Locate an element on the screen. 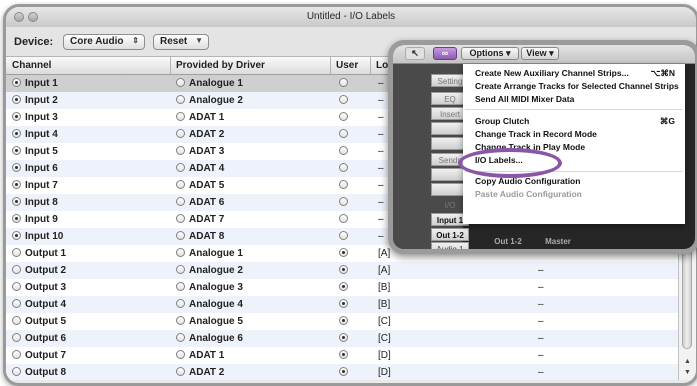 This screenshot has width=697, height=386. column-user: User is located at coordinates (347, 65).